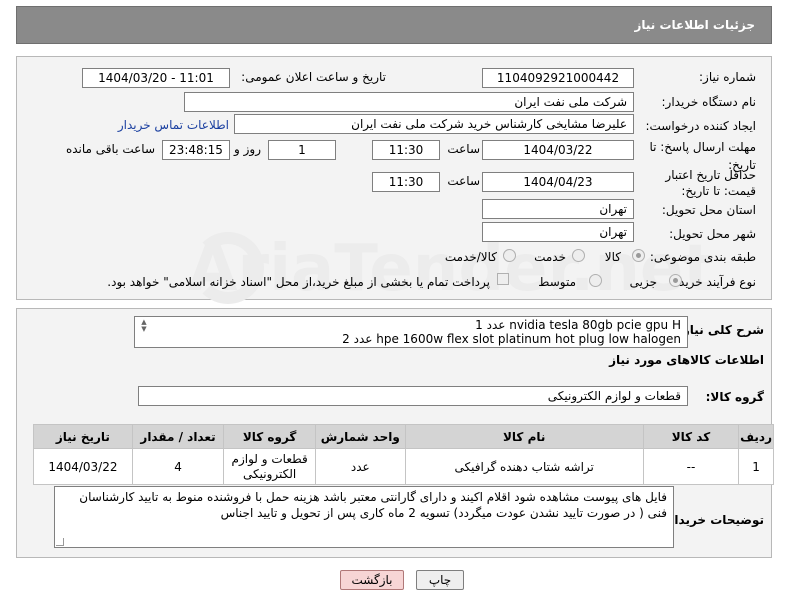 This screenshot has height=606, width=788. What do you see at coordinates (440, 580) in the screenshot?
I see `print-button: چاپ` at bounding box center [440, 580].